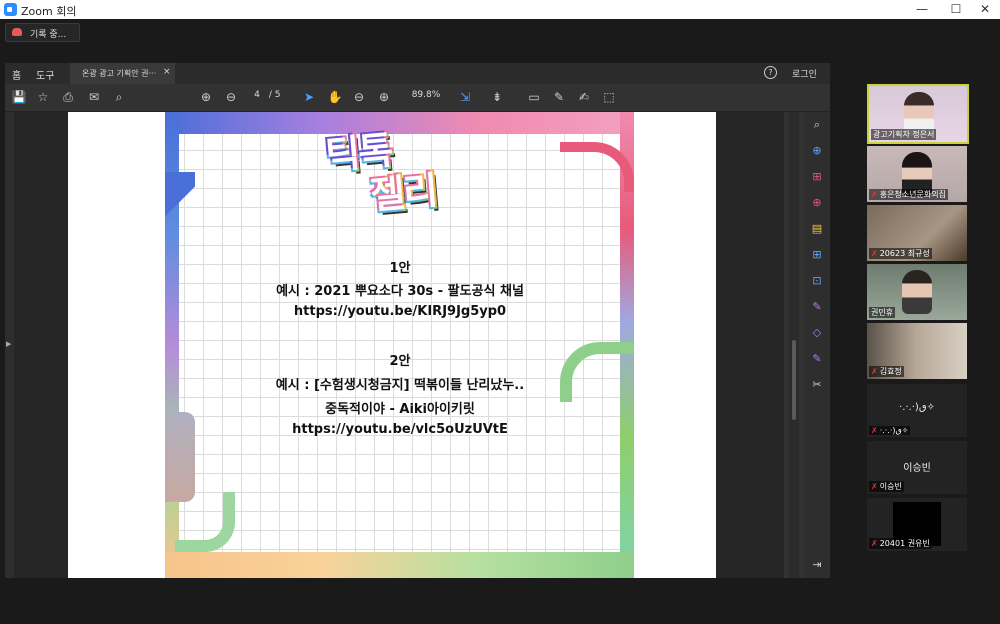  Describe the element at coordinates (400, 291) in the screenshot. I see `option-1-example: 예시 : 2021 뿌요소다 30s - 팔도공식 채널` at that location.